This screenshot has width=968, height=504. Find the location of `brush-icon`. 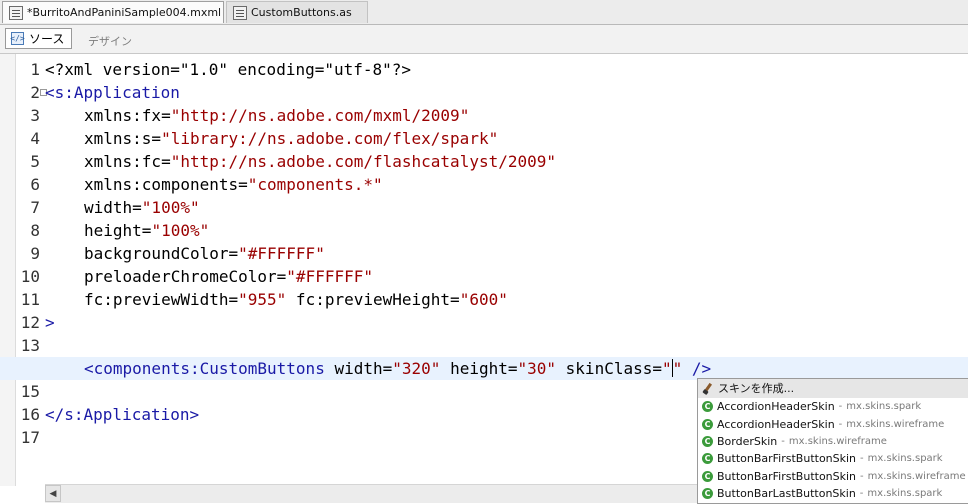

brush-icon is located at coordinates (708, 389).